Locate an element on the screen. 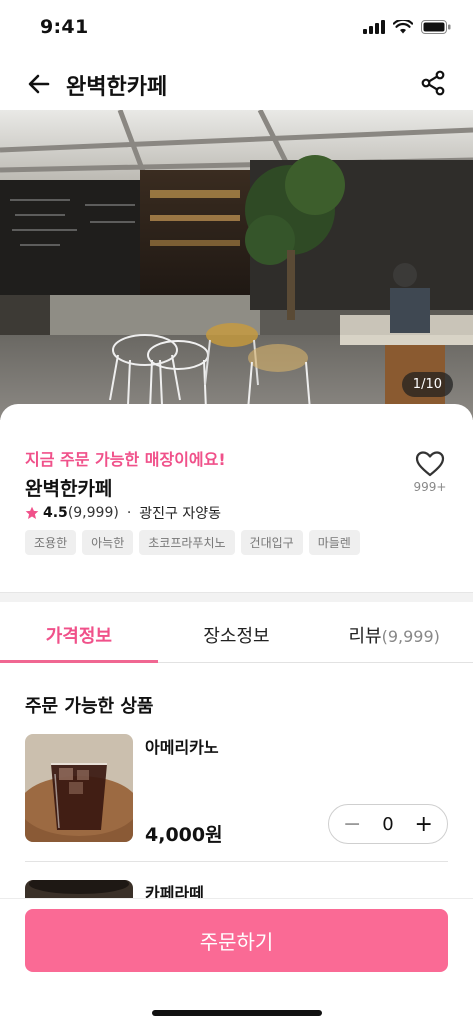  quantity-value: 0 is located at coordinates (388, 824).